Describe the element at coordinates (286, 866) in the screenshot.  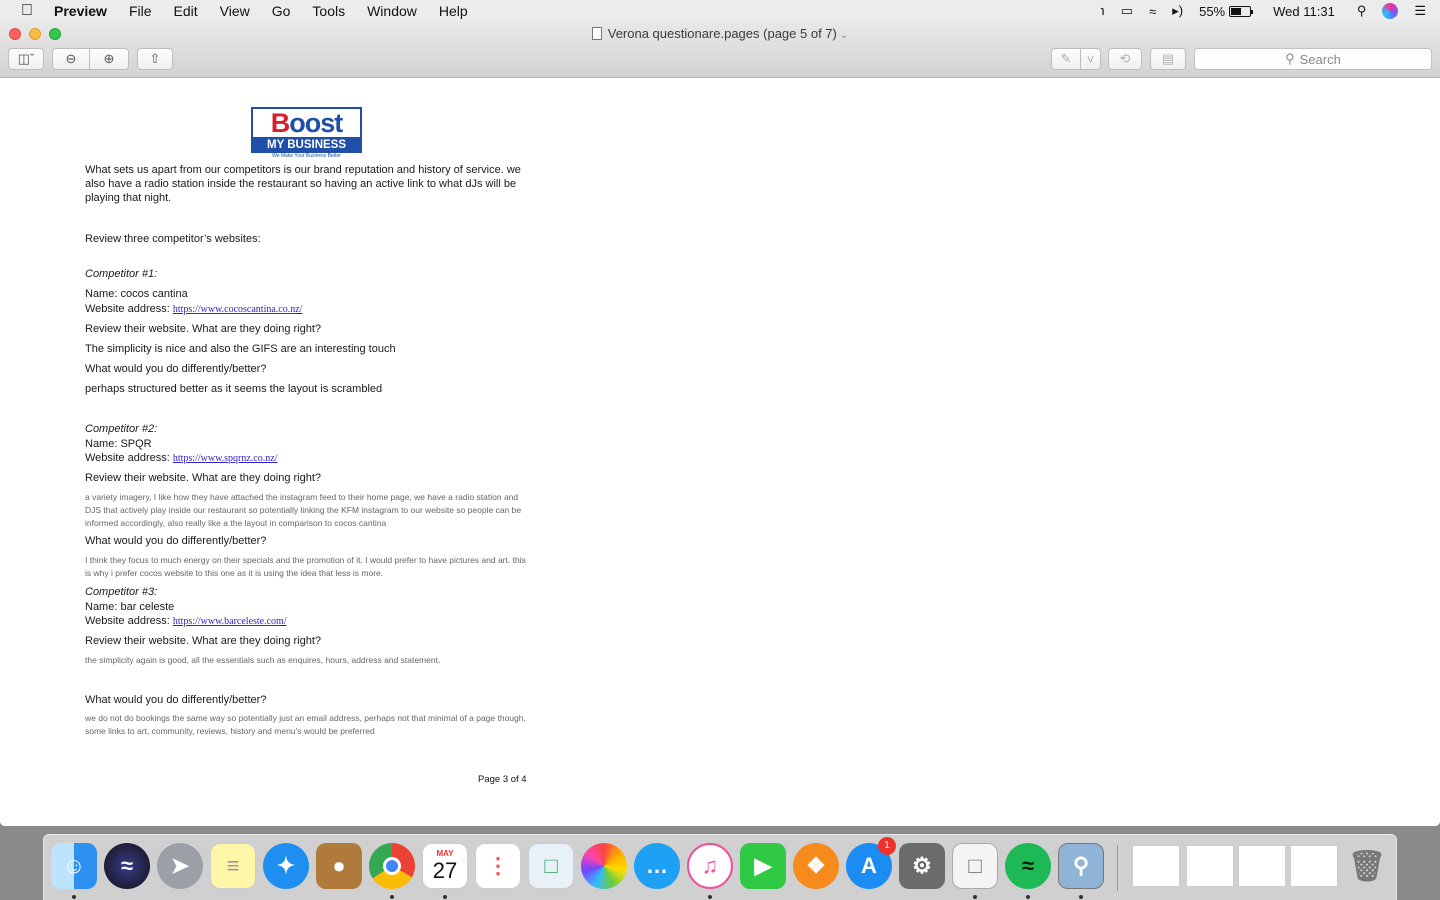
I see `safari-icon: ✦` at that location.